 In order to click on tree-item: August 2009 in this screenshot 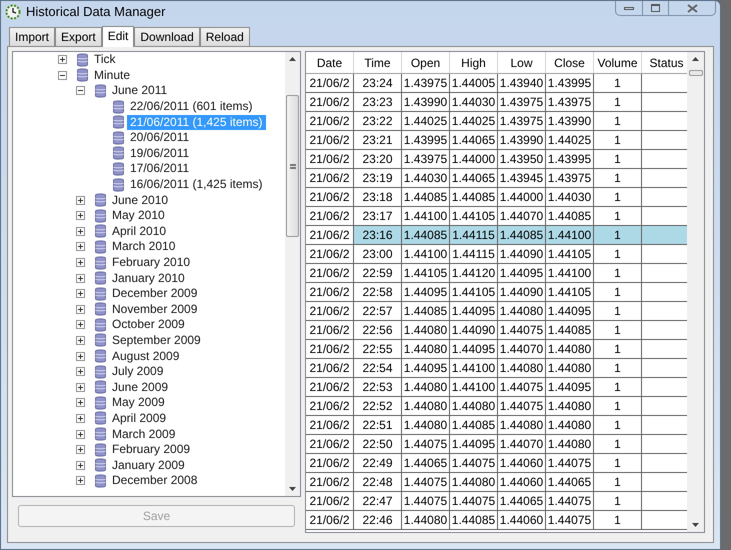, I will do `click(145, 356)`.